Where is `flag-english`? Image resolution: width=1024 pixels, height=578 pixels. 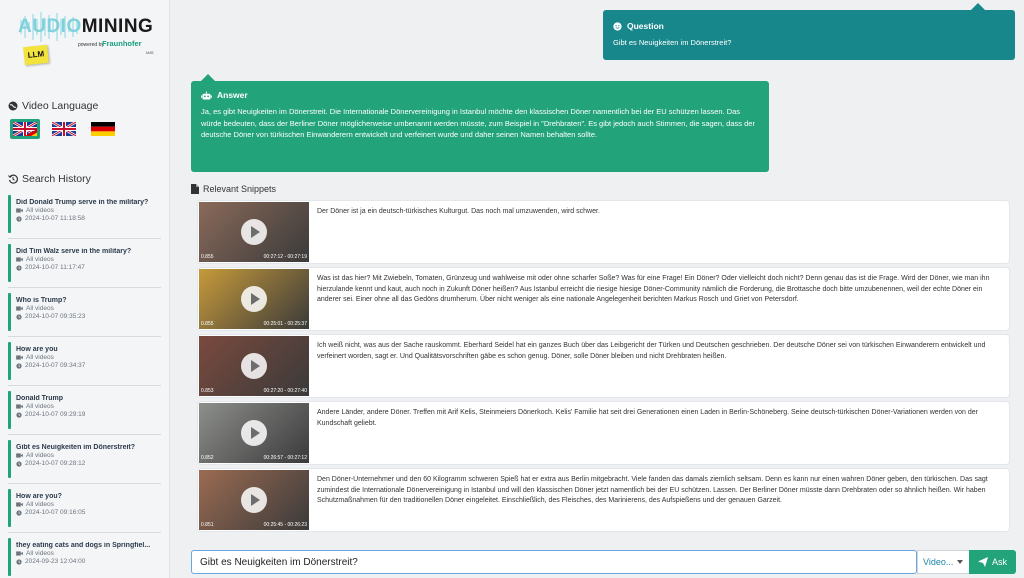
flag-english is located at coordinates (64, 129).